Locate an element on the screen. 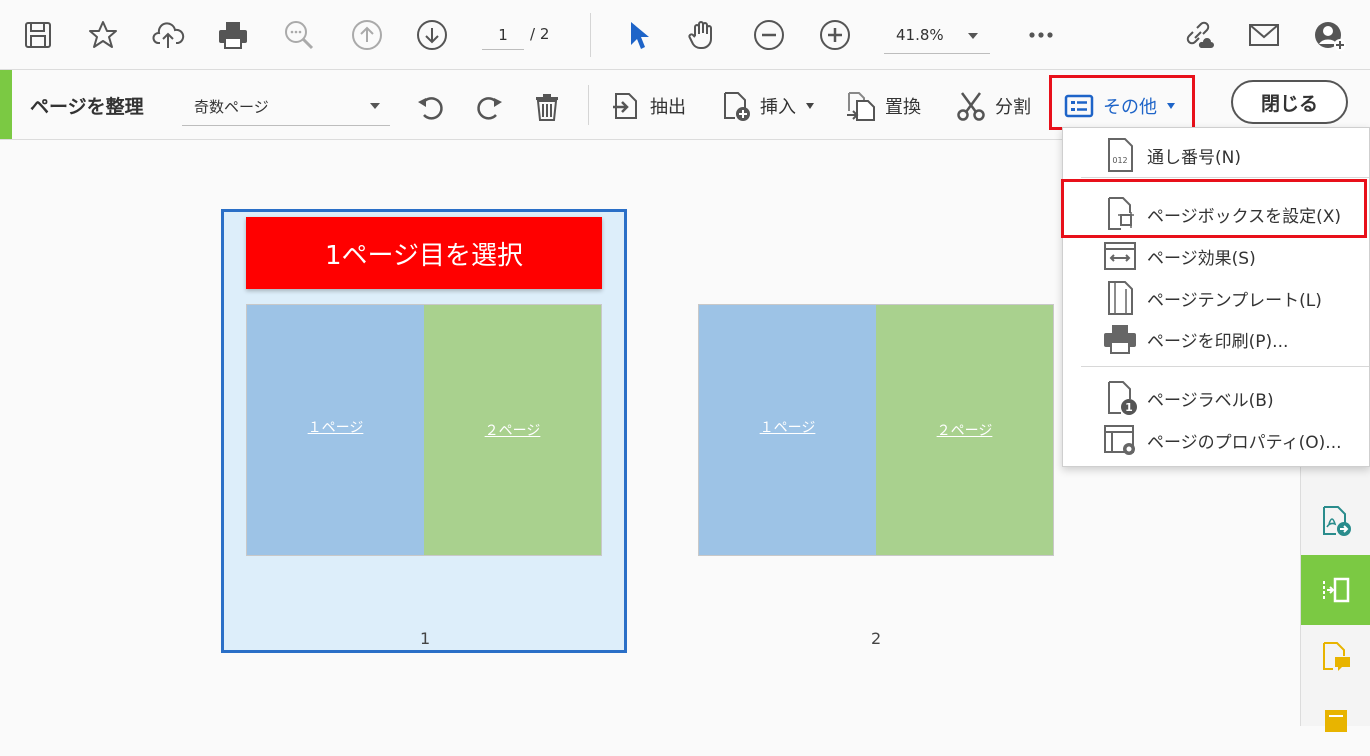 The image size is (1370, 756). page-total: / 2 is located at coordinates (540, 34).